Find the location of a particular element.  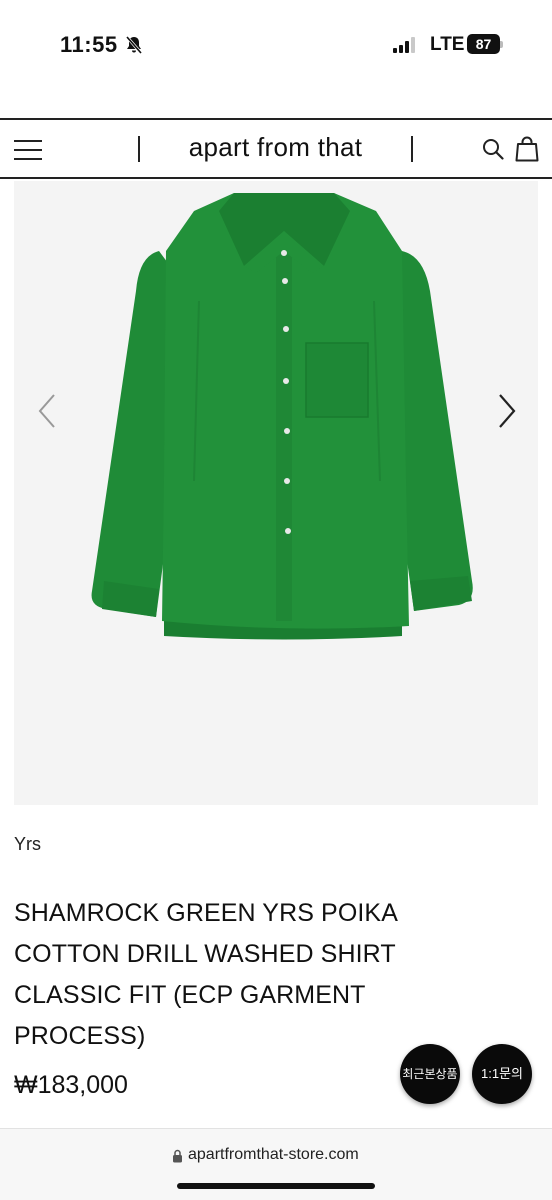

product-brand: Yrs is located at coordinates (27, 844).